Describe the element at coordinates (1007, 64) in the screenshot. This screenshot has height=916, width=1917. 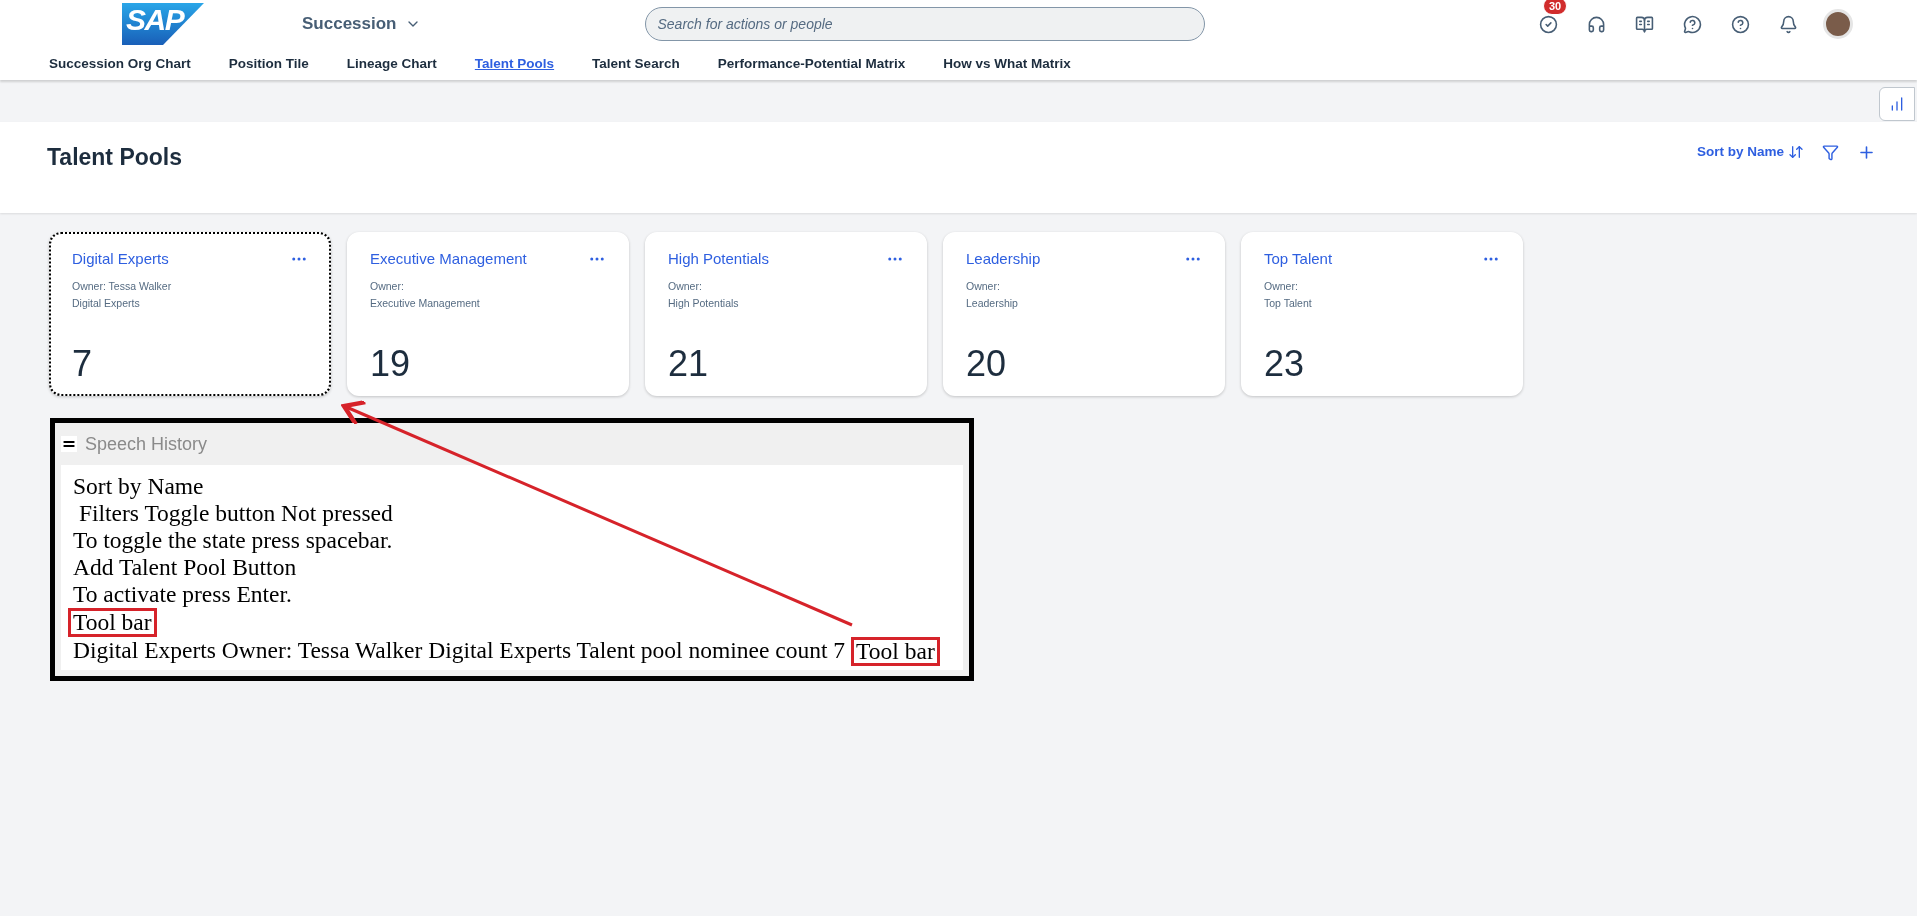
I see `nav-tab: How vs What Matrix` at that location.